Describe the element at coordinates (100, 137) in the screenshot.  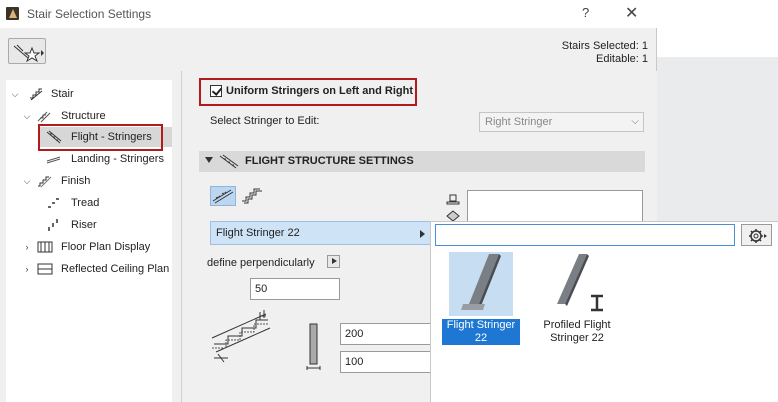
I see `highlight-flight-stringers` at that location.